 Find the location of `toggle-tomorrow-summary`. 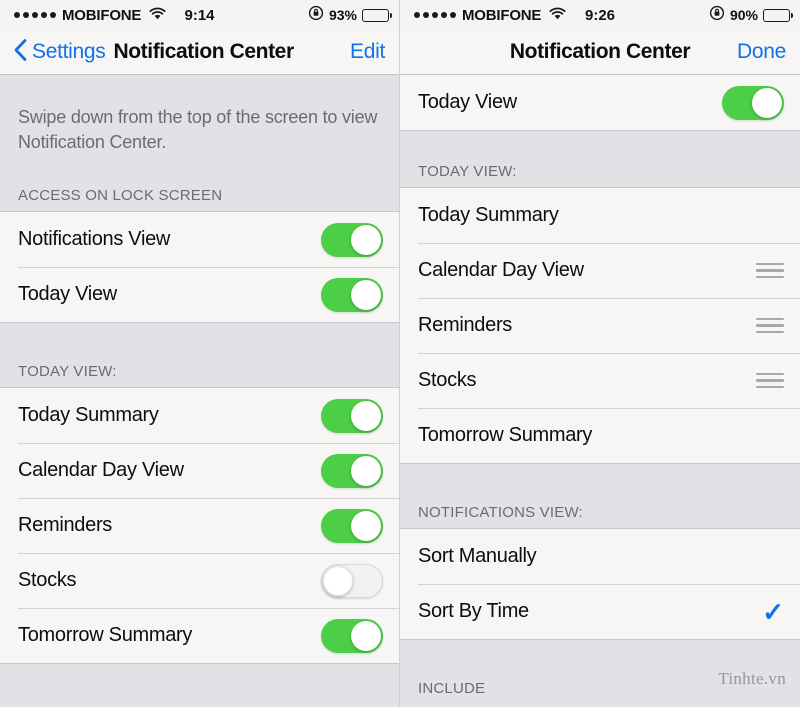

toggle-tomorrow-summary is located at coordinates (352, 635).